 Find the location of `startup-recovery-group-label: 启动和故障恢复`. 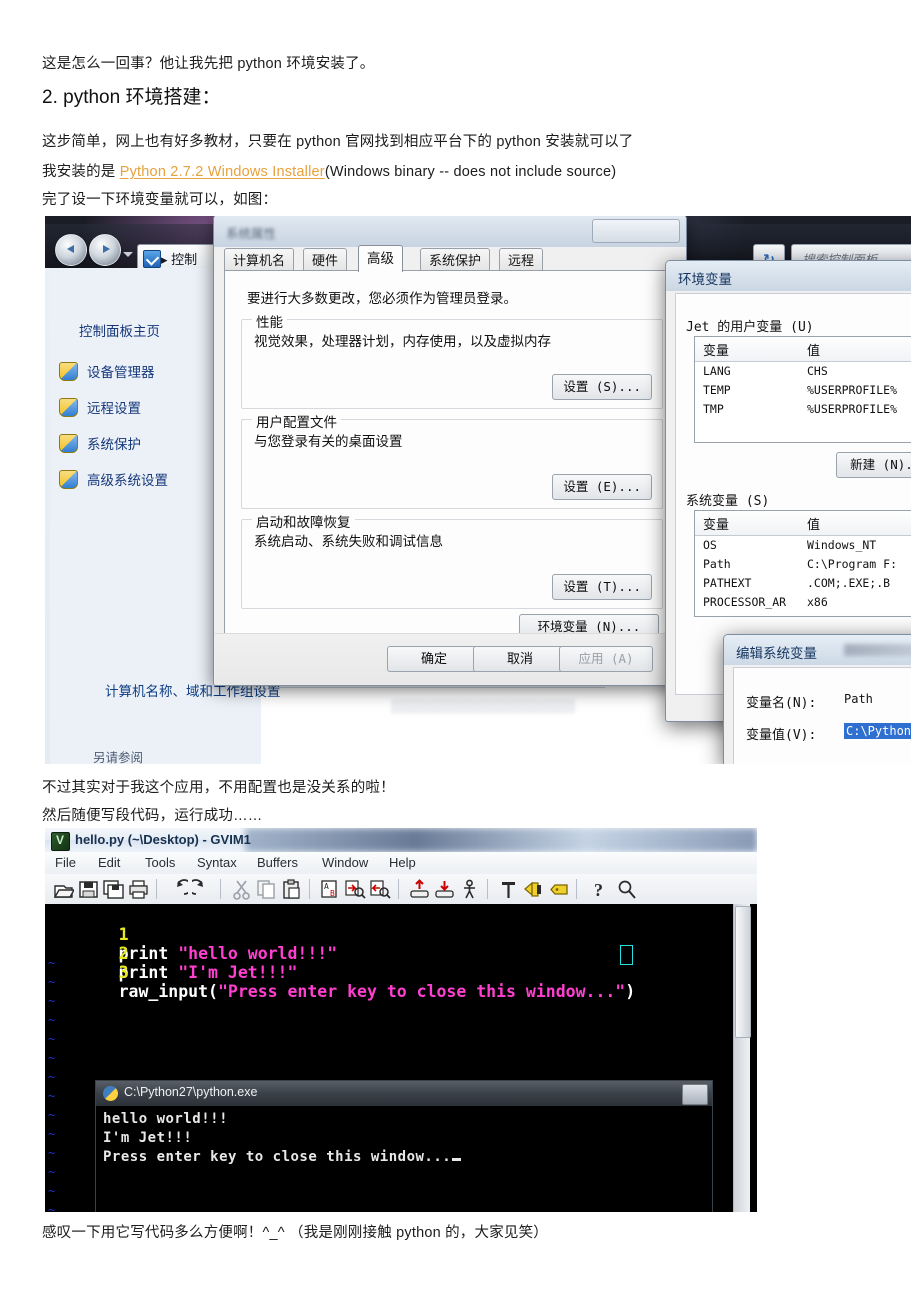

startup-recovery-group-label: 启动和故障恢复 is located at coordinates (303, 521).